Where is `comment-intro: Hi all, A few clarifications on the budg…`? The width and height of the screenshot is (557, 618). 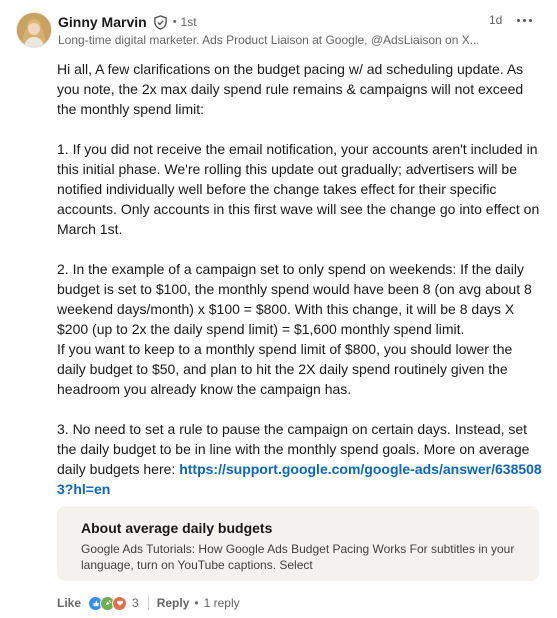 comment-intro: Hi all, A few clarifications on the budg… is located at coordinates (290, 89).